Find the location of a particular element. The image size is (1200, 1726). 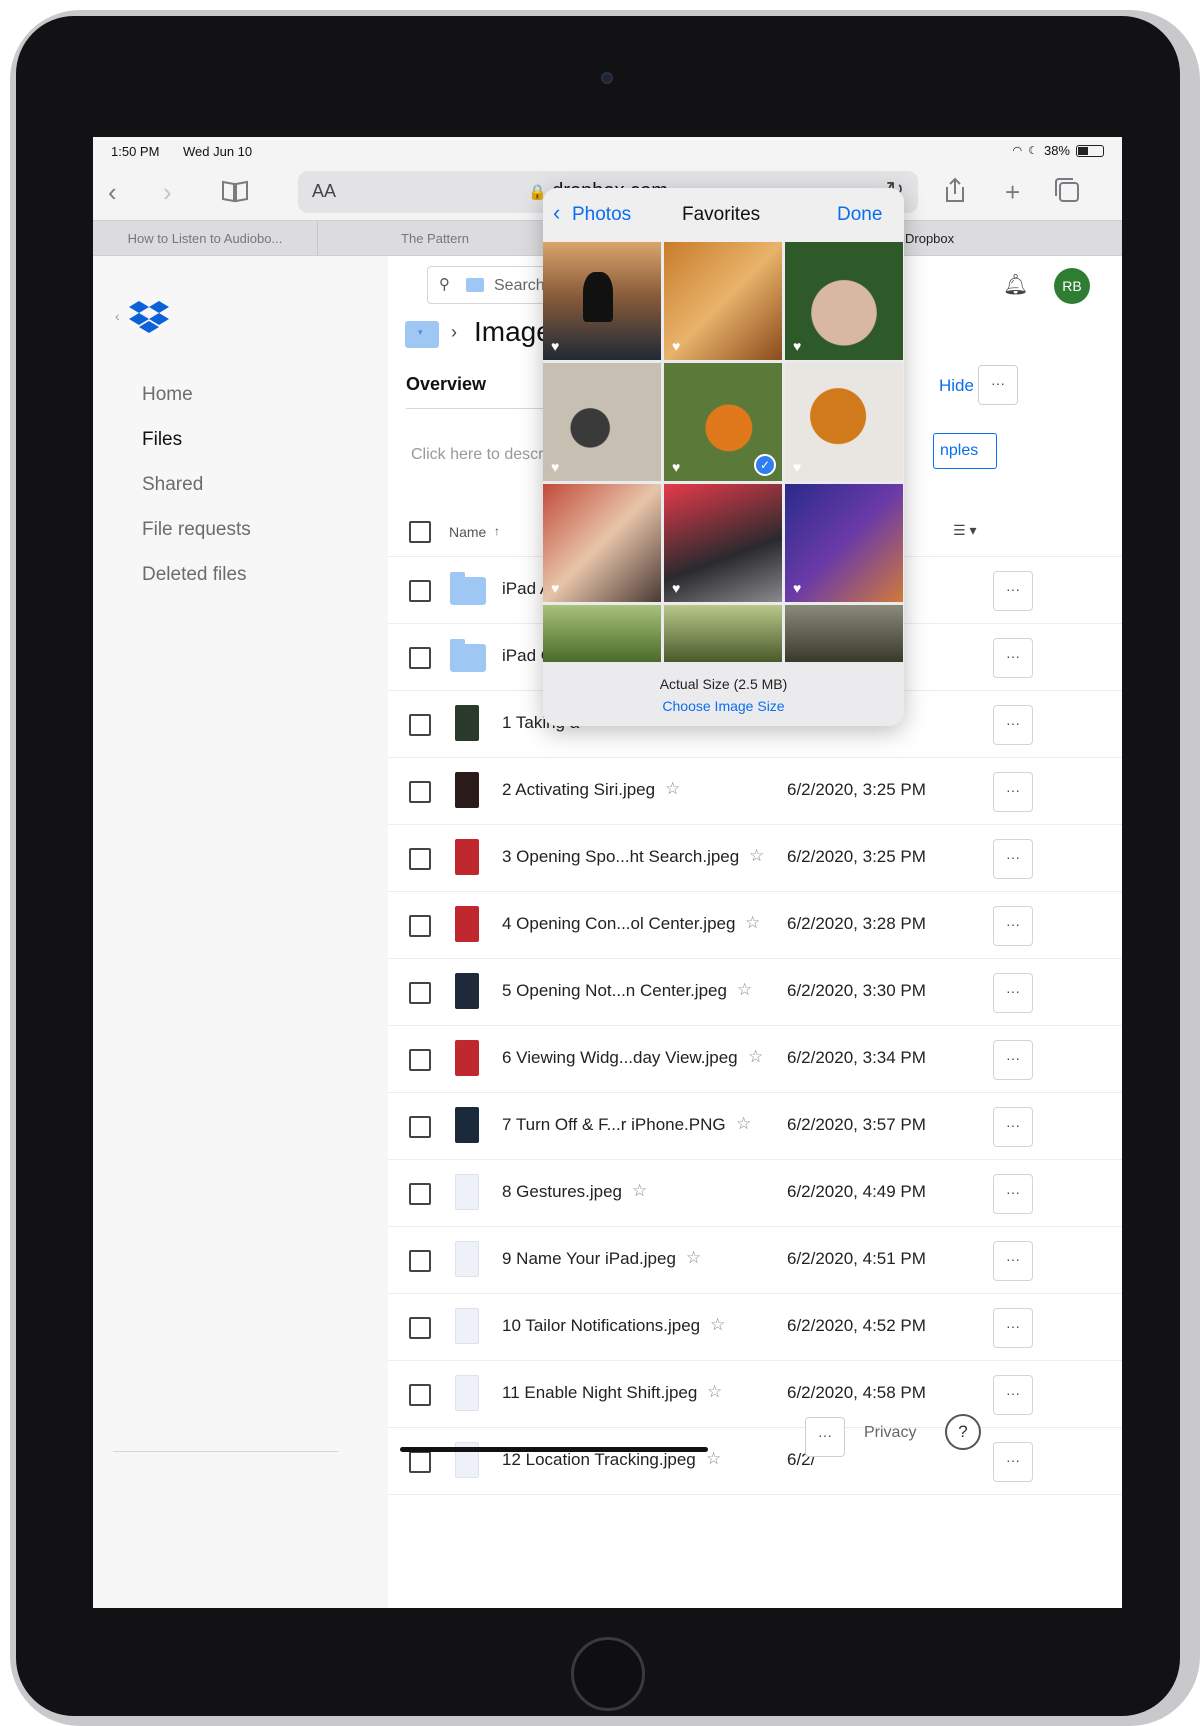

privacy-link: Privacy is located at coordinates (890, 1433).